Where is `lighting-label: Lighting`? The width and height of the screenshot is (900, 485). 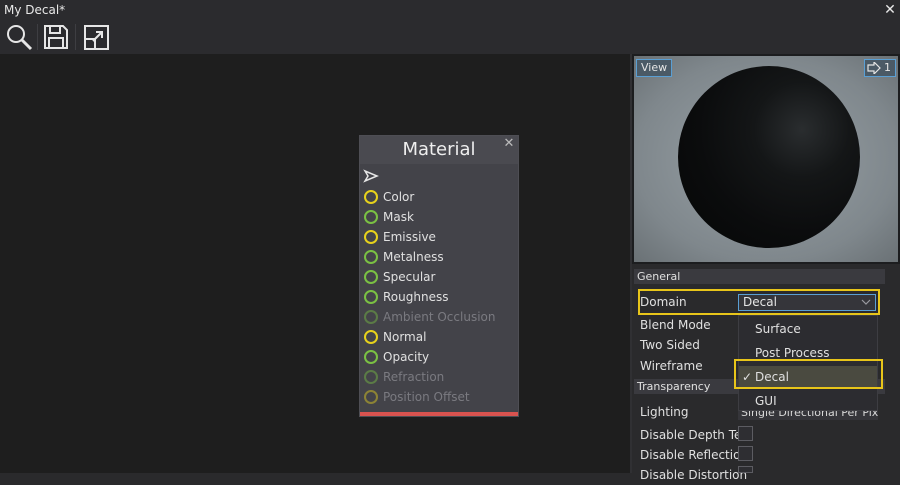
lighting-label: Lighting is located at coordinates (664, 412).